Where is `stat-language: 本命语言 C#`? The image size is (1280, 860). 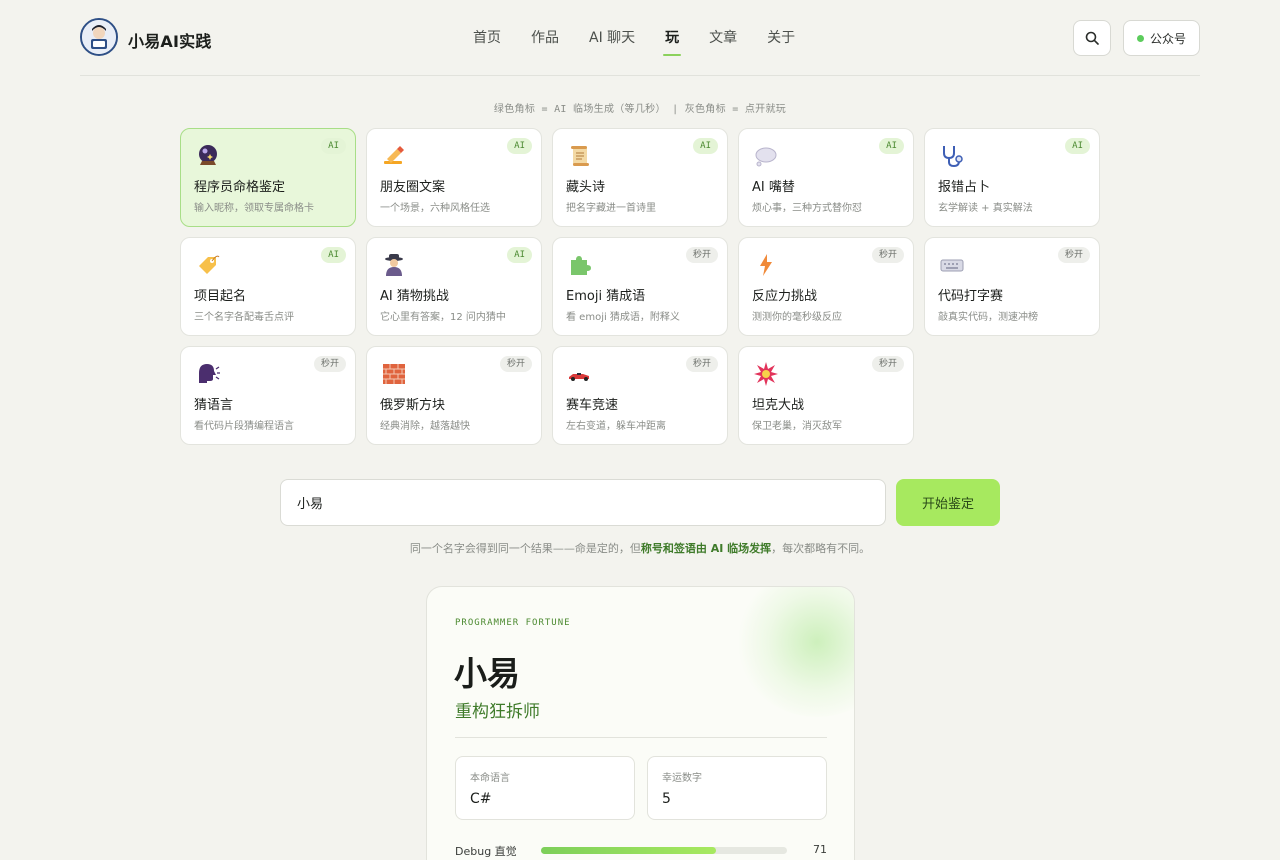
stat-language: 本命语言 C# is located at coordinates (545, 788).